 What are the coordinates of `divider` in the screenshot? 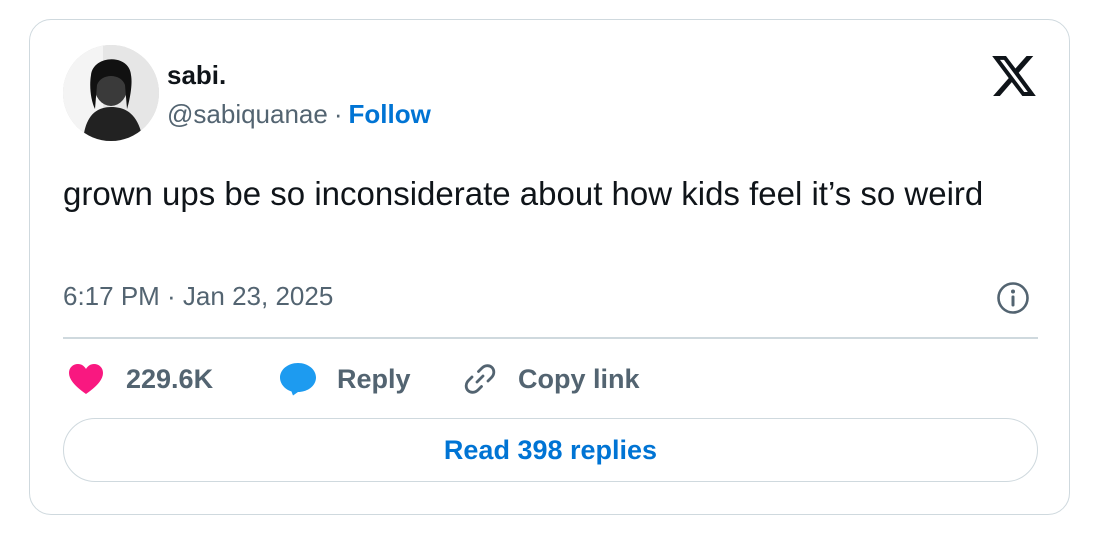 It's located at (550, 338).